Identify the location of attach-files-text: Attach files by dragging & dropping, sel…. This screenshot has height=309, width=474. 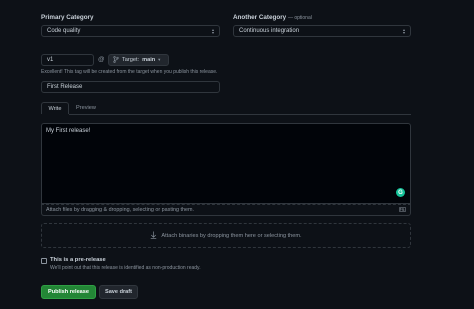
(120, 210).